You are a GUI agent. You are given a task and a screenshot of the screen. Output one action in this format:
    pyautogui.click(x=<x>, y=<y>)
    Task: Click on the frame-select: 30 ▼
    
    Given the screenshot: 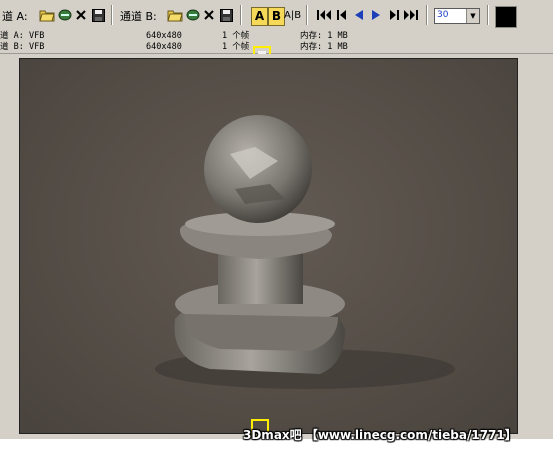 What is the action you would take?
    pyautogui.click(x=457, y=16)
    